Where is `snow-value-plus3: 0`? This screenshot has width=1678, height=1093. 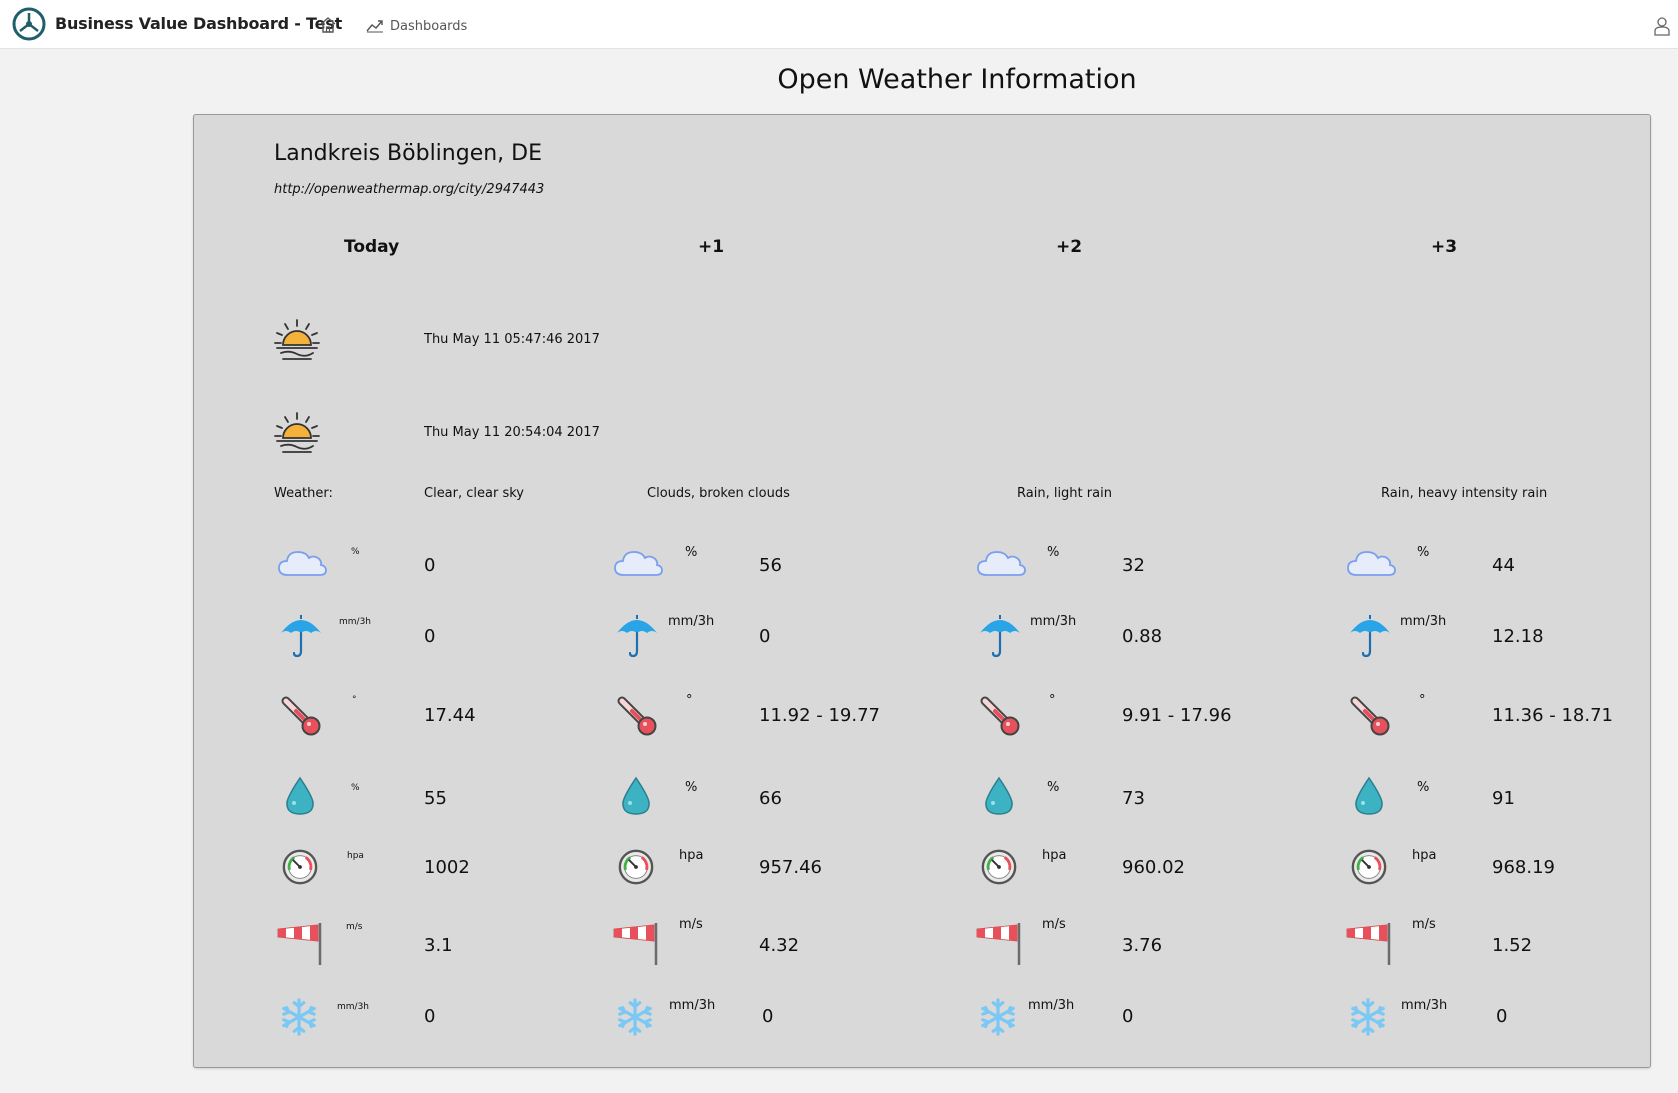
snow-value-plus3: 0 is located at coordinates (1502, 1016).